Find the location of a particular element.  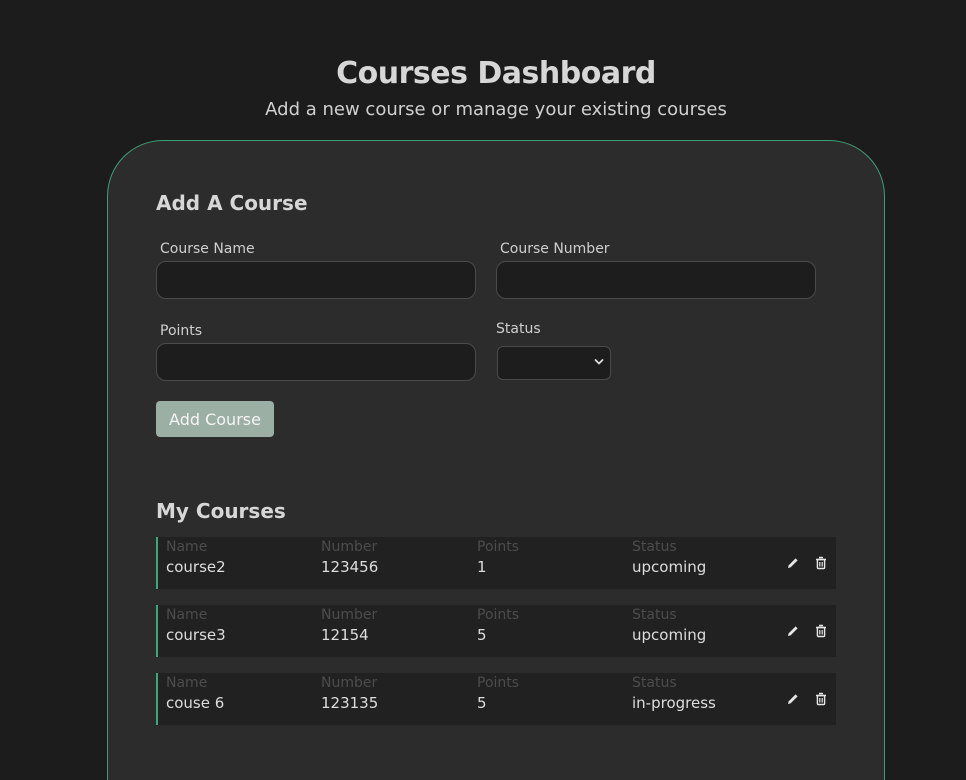

course-status-cell: Status in-progress is located at coordinates (674, 695).